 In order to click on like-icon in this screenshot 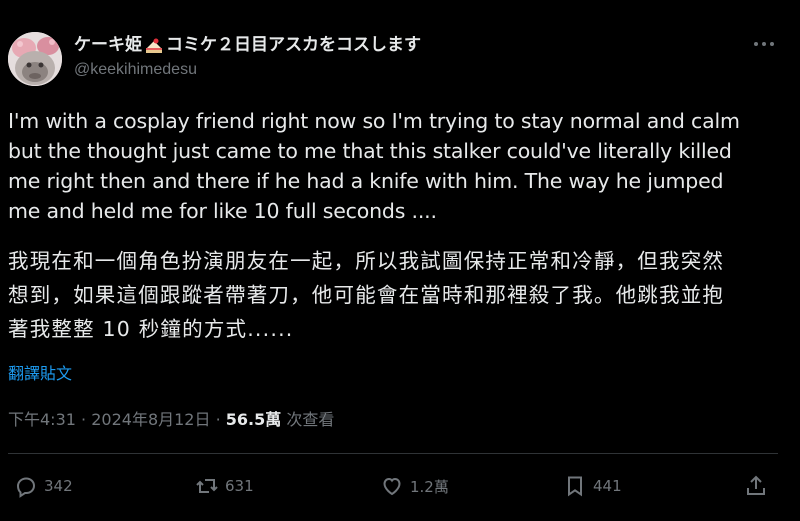, I will do `click(392, 486)`.